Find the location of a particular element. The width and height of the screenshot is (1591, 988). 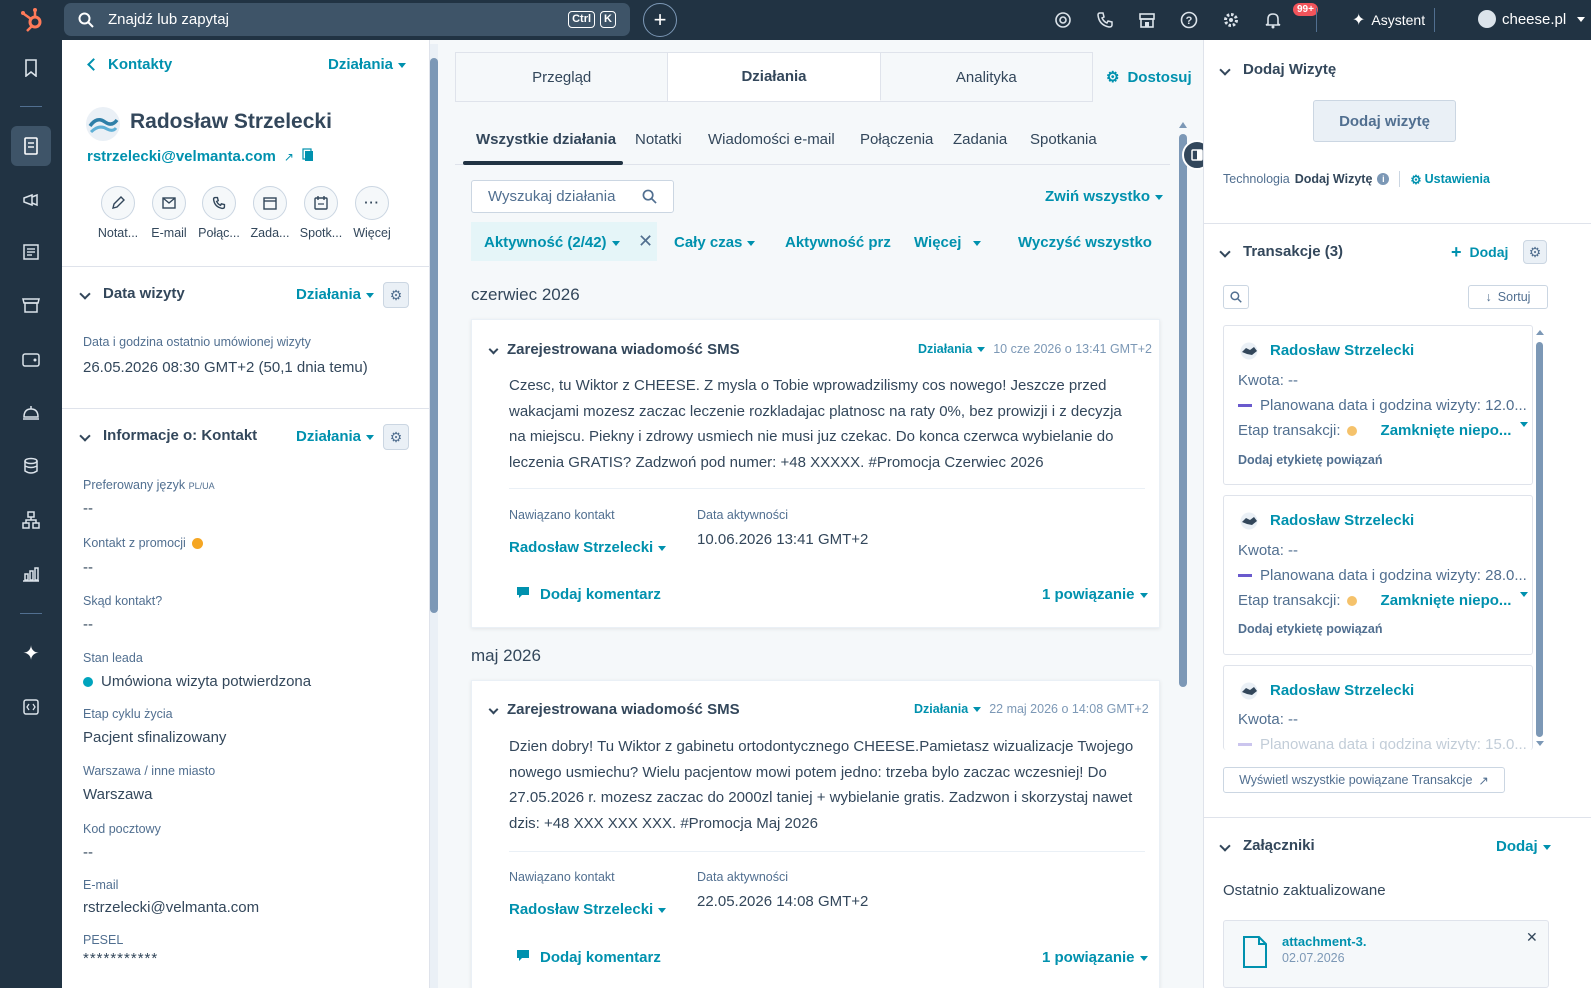

attachment-name: attachment-3. is located at coordinates (1324, 941).